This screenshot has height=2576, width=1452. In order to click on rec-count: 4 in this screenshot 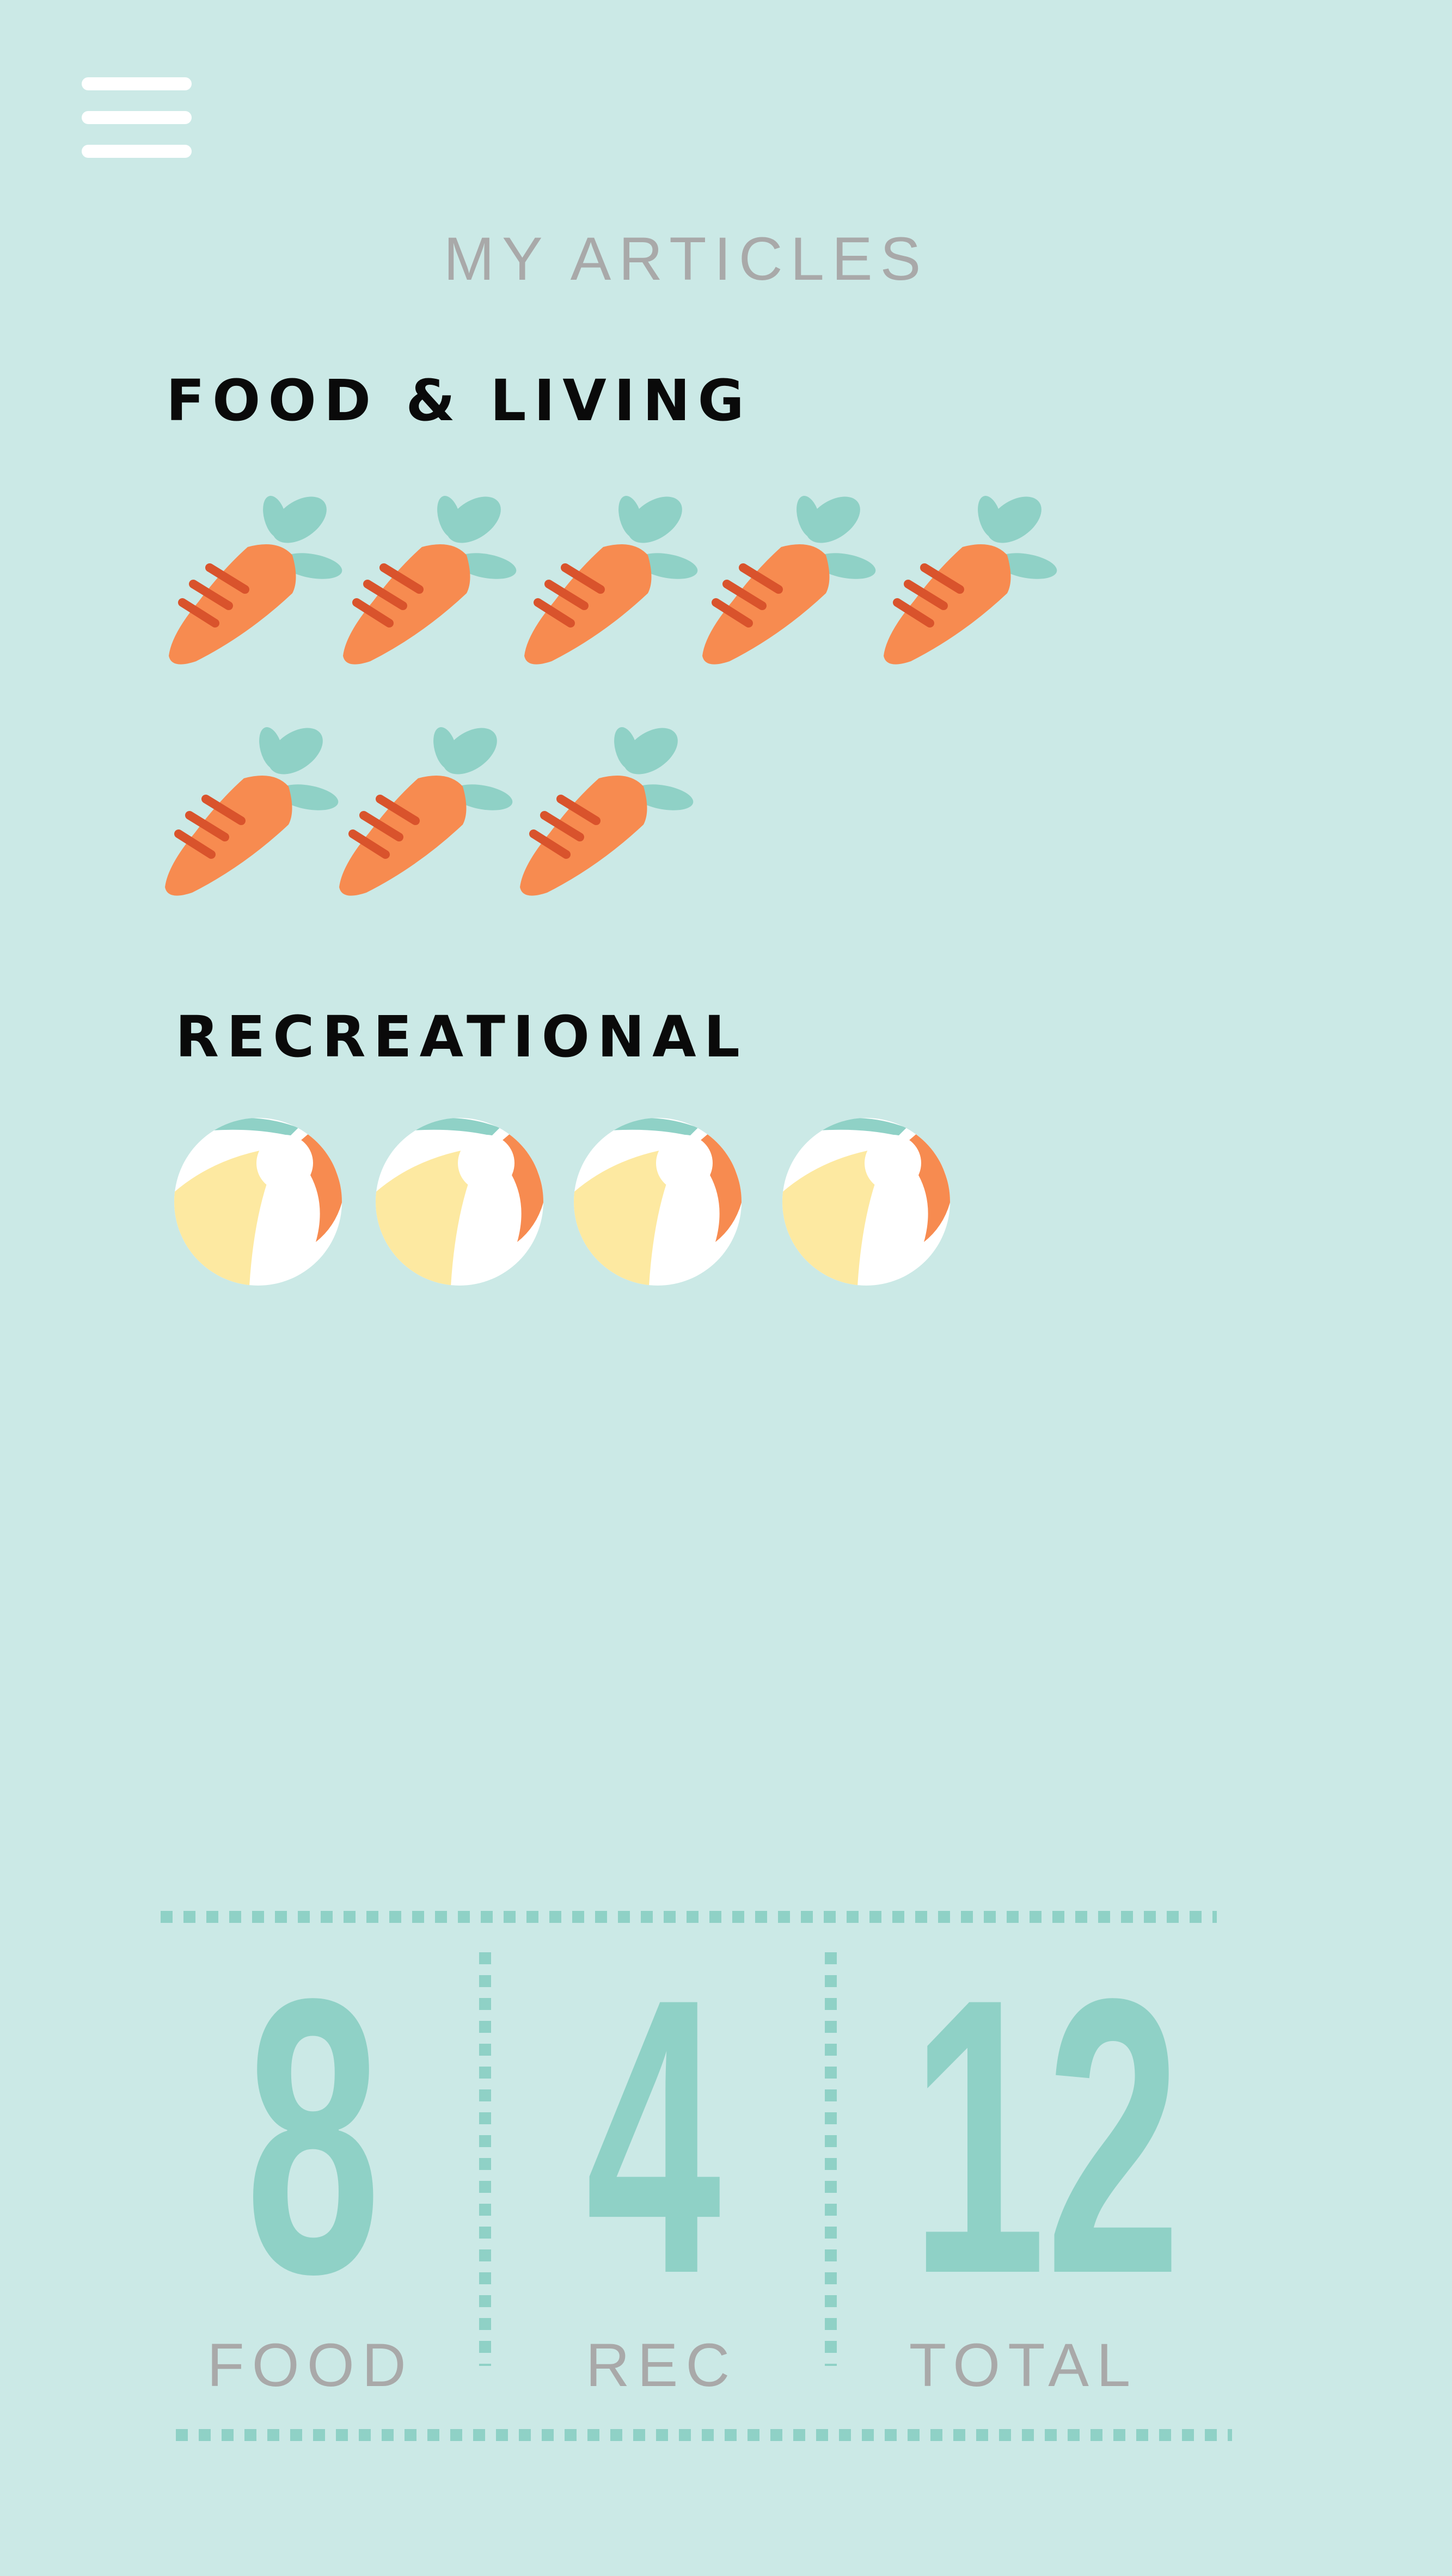, I will do `click(653, 2136)`.